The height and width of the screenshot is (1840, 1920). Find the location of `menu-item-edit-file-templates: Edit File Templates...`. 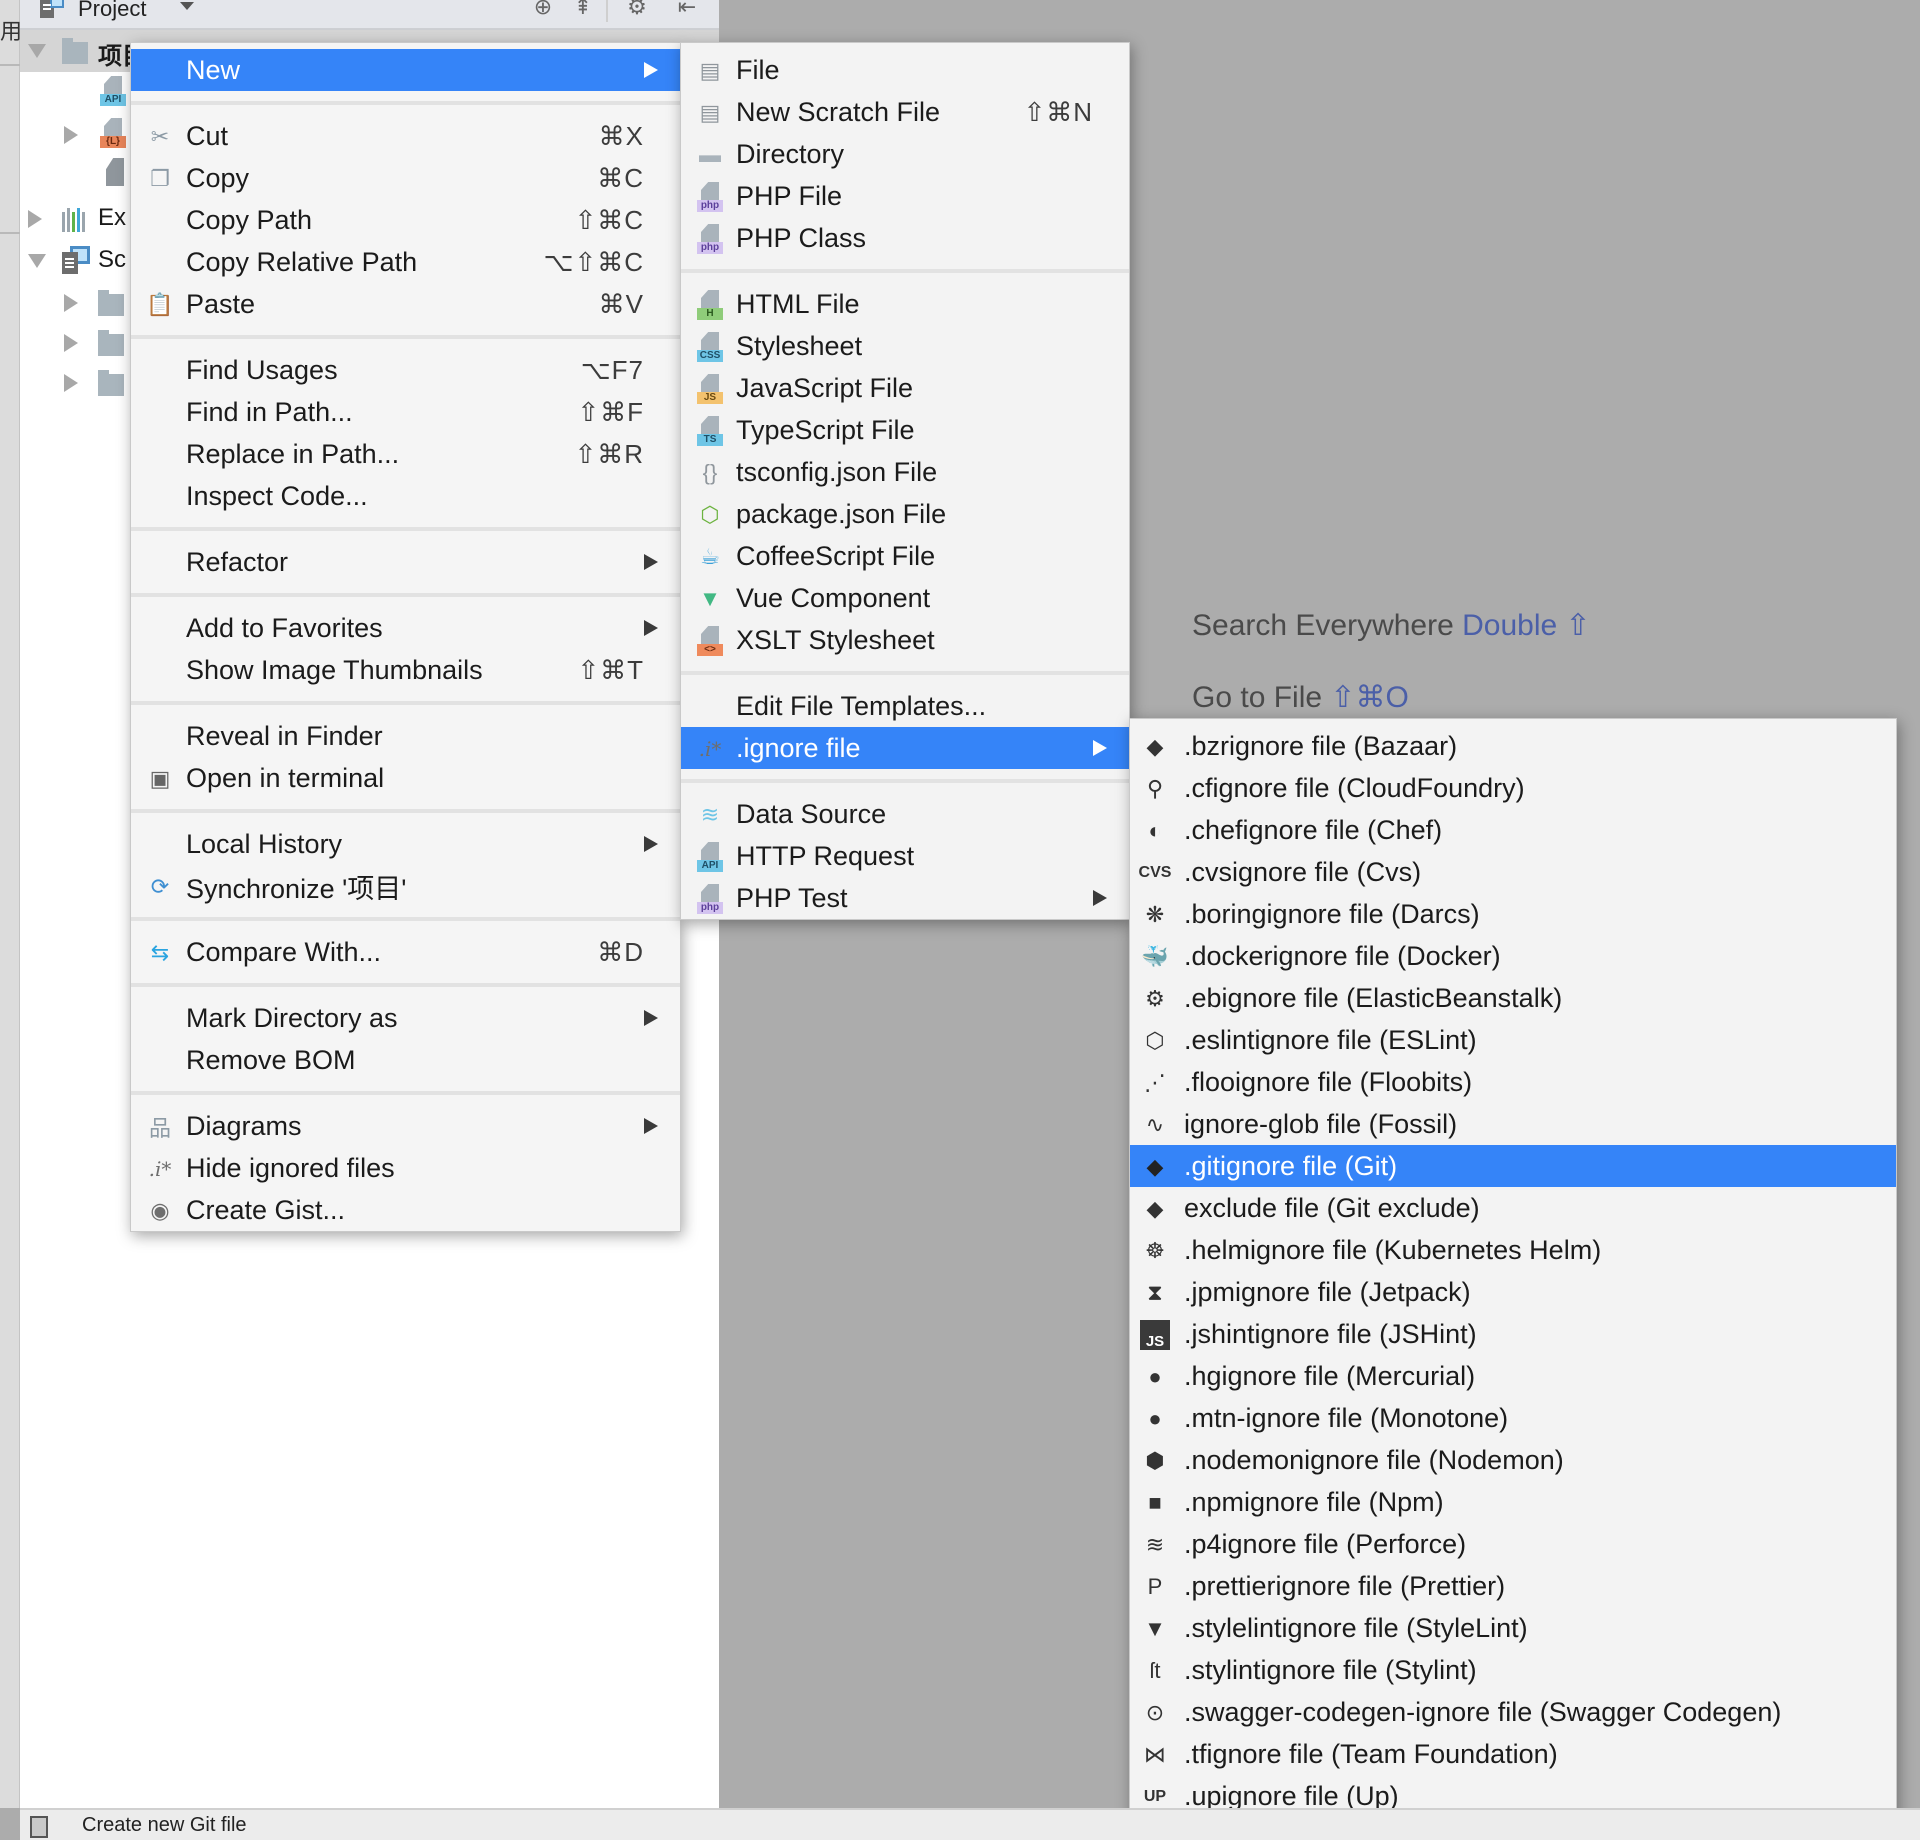

menu-item-edit-file-templates: Edit File Templates... is located at coordinates (905, 706).